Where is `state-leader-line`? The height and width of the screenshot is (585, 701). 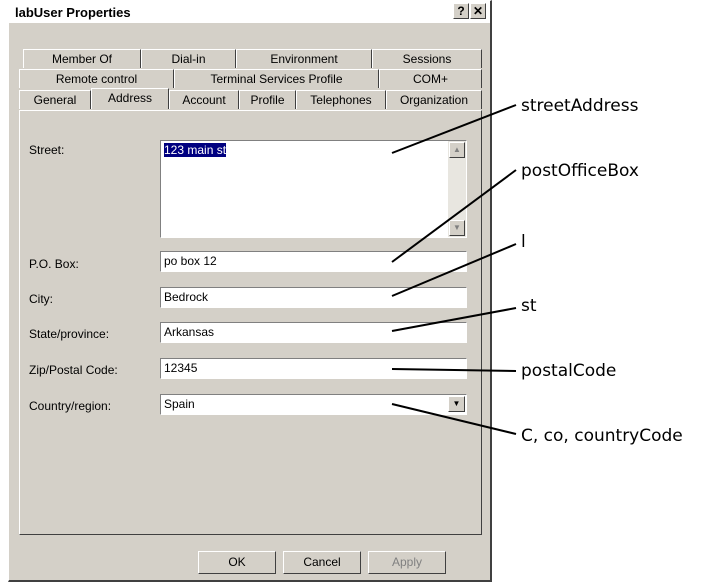 state-leader-line is located at coordinates (454, 319).